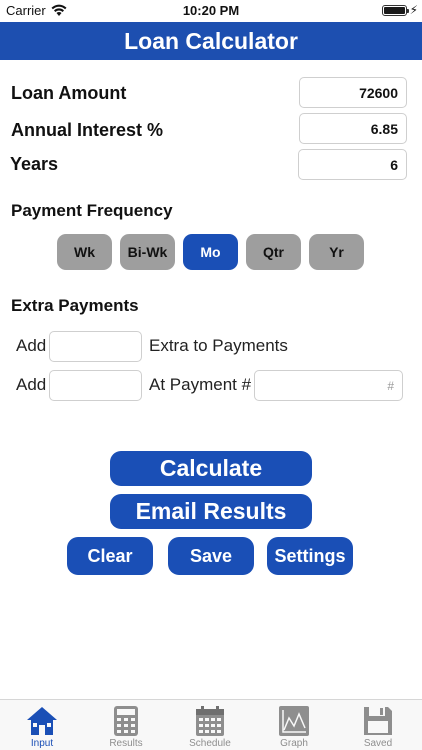 This screenshot has width=422, height=750. Describe the element at coordinates (200, 384) in the screenshot. I see `at-payment-label: At Payment #` at that location.